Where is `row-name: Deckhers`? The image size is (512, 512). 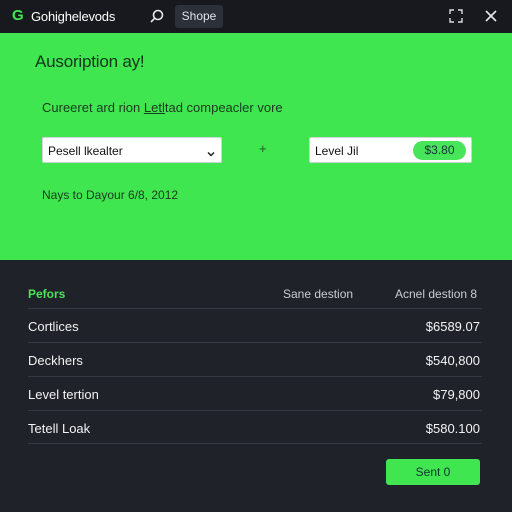
row-name: Deckhers is located at coordinates (55, 360).